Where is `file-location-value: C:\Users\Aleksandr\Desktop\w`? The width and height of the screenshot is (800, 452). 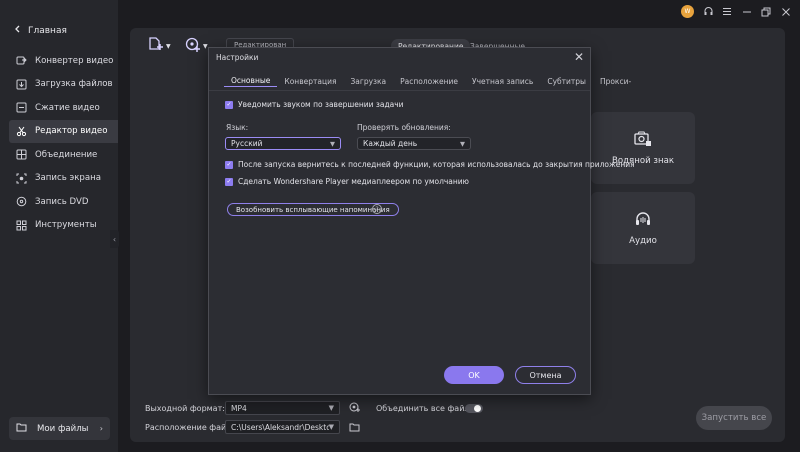
file-location-value: C:\Users\Aleksandr\Desktop\w is located at coordinates (280, 427).